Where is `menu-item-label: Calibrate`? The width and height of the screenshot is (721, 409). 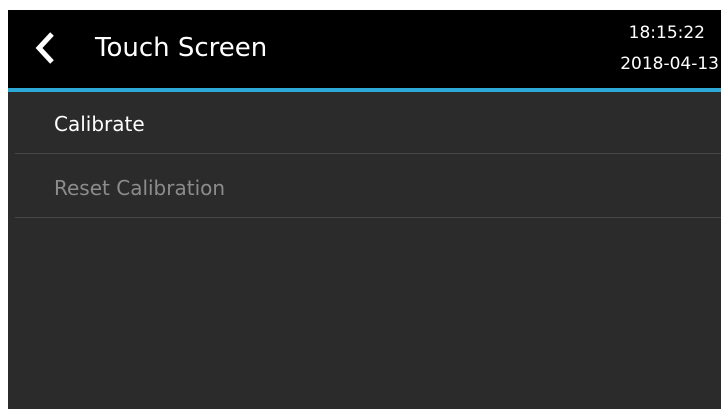
menu-item-label: Calibrate is located at coordinates (99, 124).